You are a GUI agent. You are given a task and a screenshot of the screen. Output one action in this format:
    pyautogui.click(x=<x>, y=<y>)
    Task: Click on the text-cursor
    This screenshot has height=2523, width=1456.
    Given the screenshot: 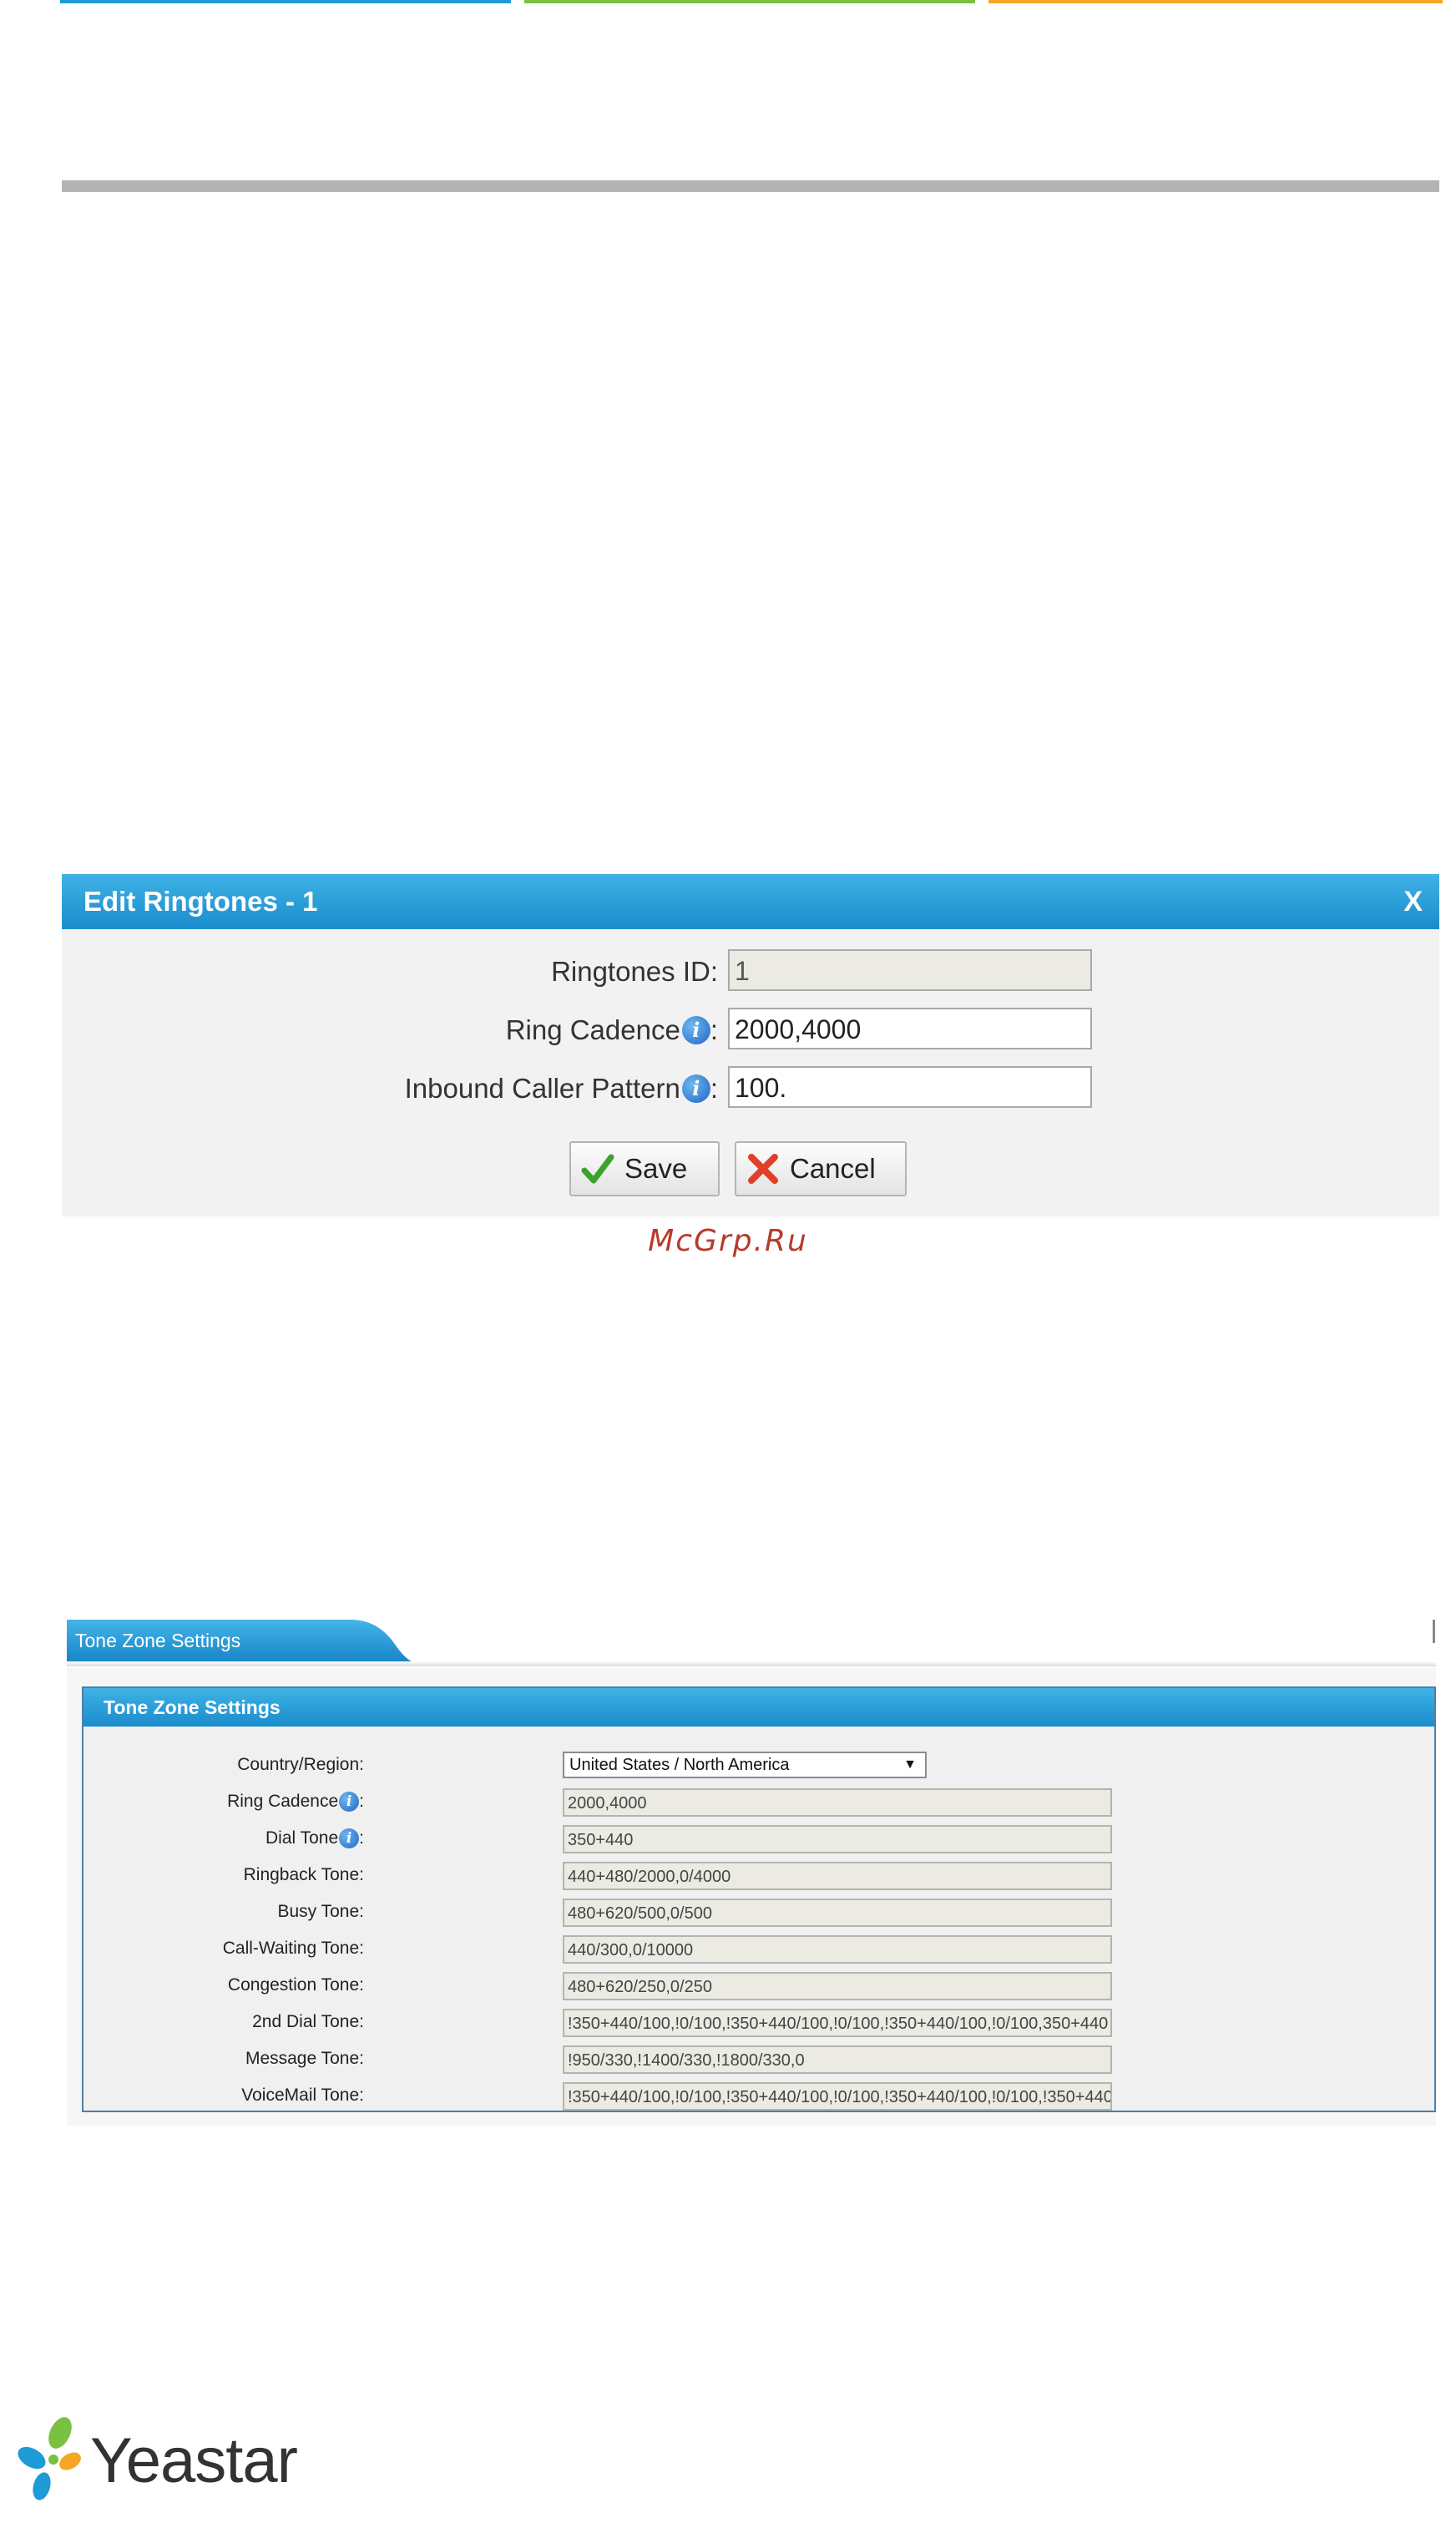 What is the action you would take?
    pyautogui.click(x=1434, y=1631)
    